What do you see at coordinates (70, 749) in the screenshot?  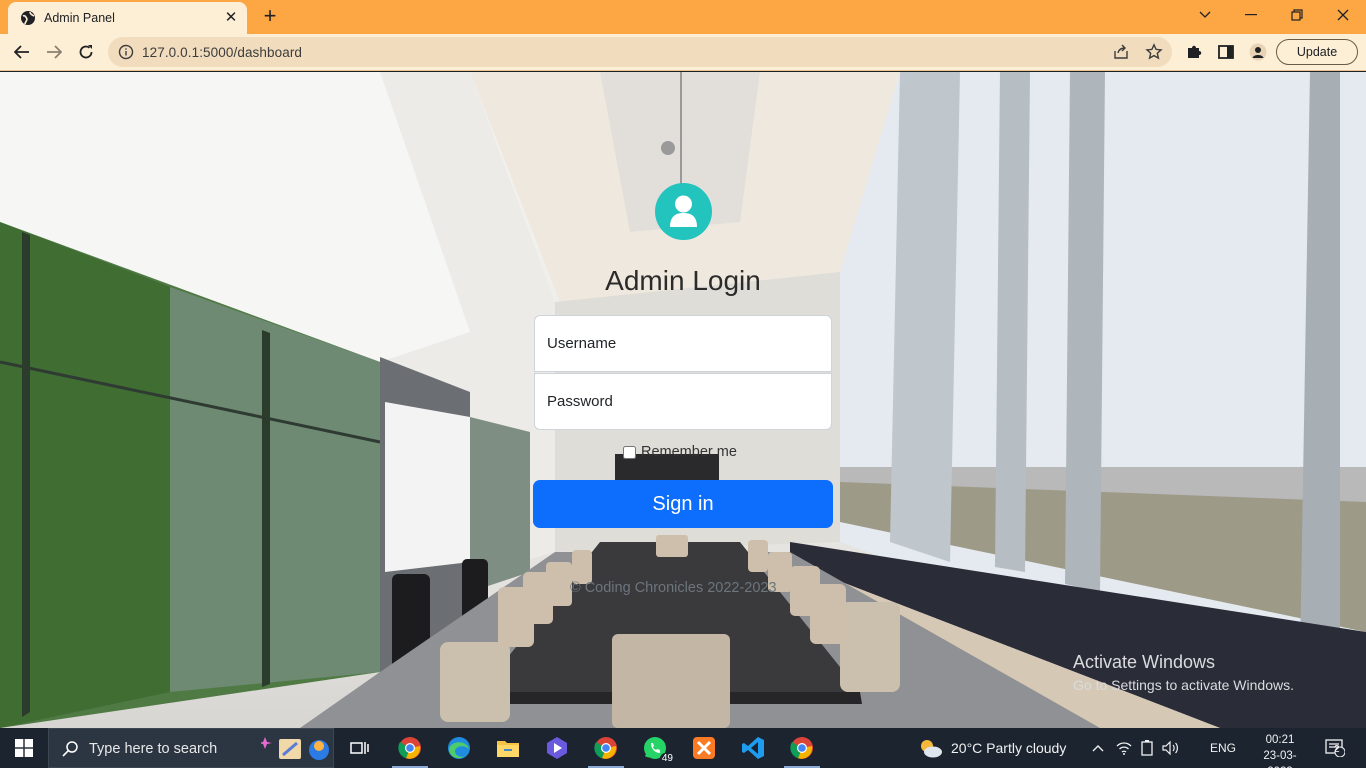 I see `search-icon` at bounding box center [70, 749].